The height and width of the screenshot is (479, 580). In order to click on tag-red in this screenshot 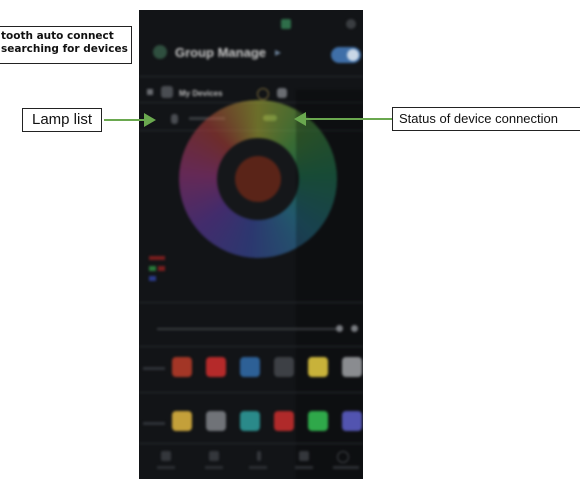, I will do `click(157, 258)`.